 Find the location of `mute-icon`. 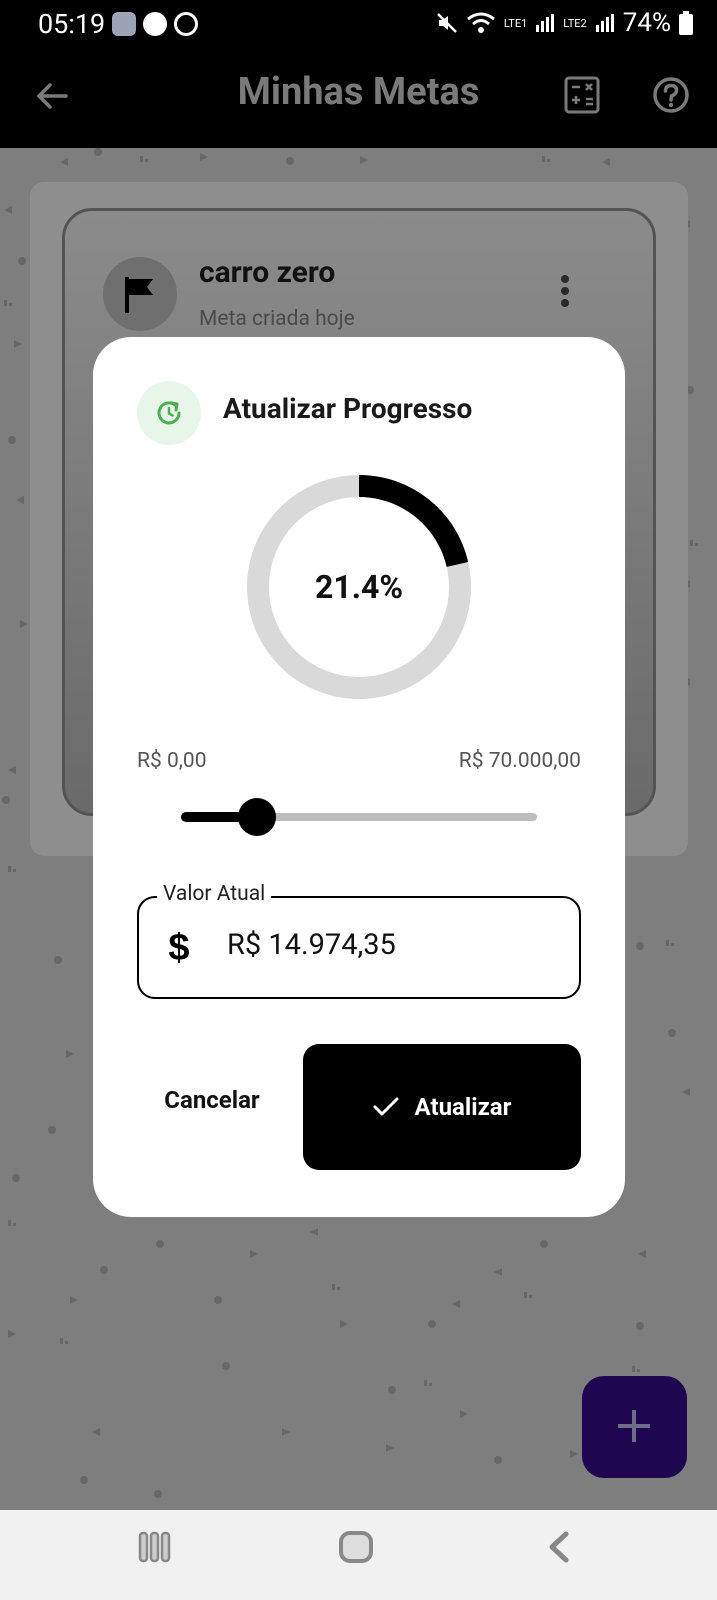

mute-icon is located at coordinates (446, 23).